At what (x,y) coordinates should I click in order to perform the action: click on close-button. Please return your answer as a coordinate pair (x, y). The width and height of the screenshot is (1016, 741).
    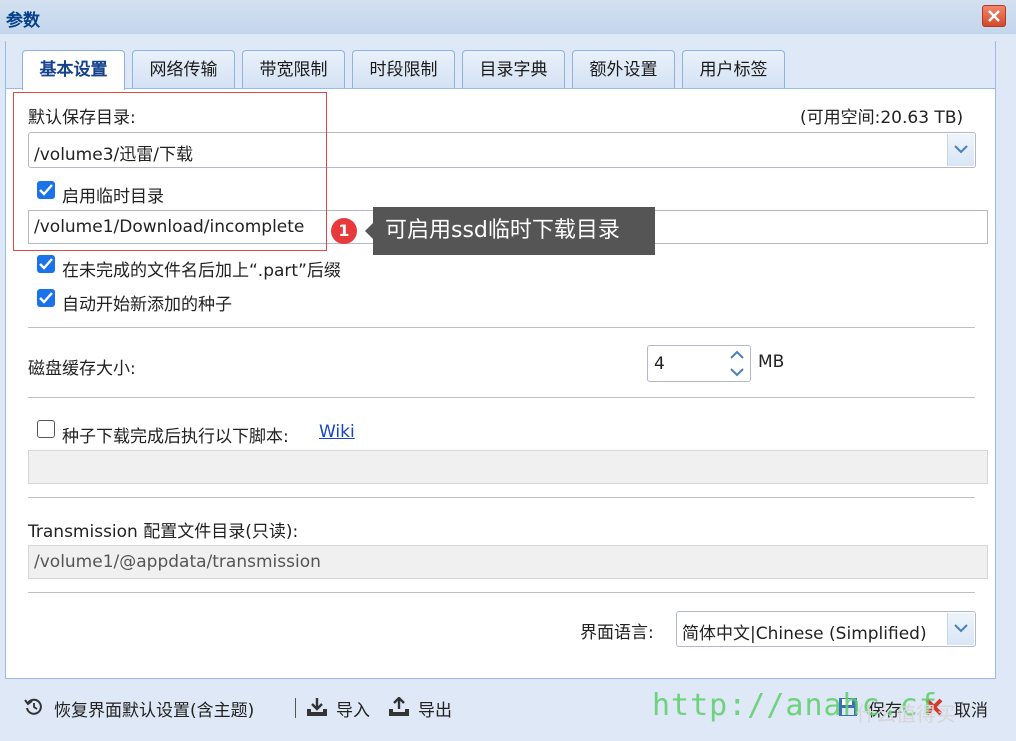
    Looking at the image, I should click on (994, 16).